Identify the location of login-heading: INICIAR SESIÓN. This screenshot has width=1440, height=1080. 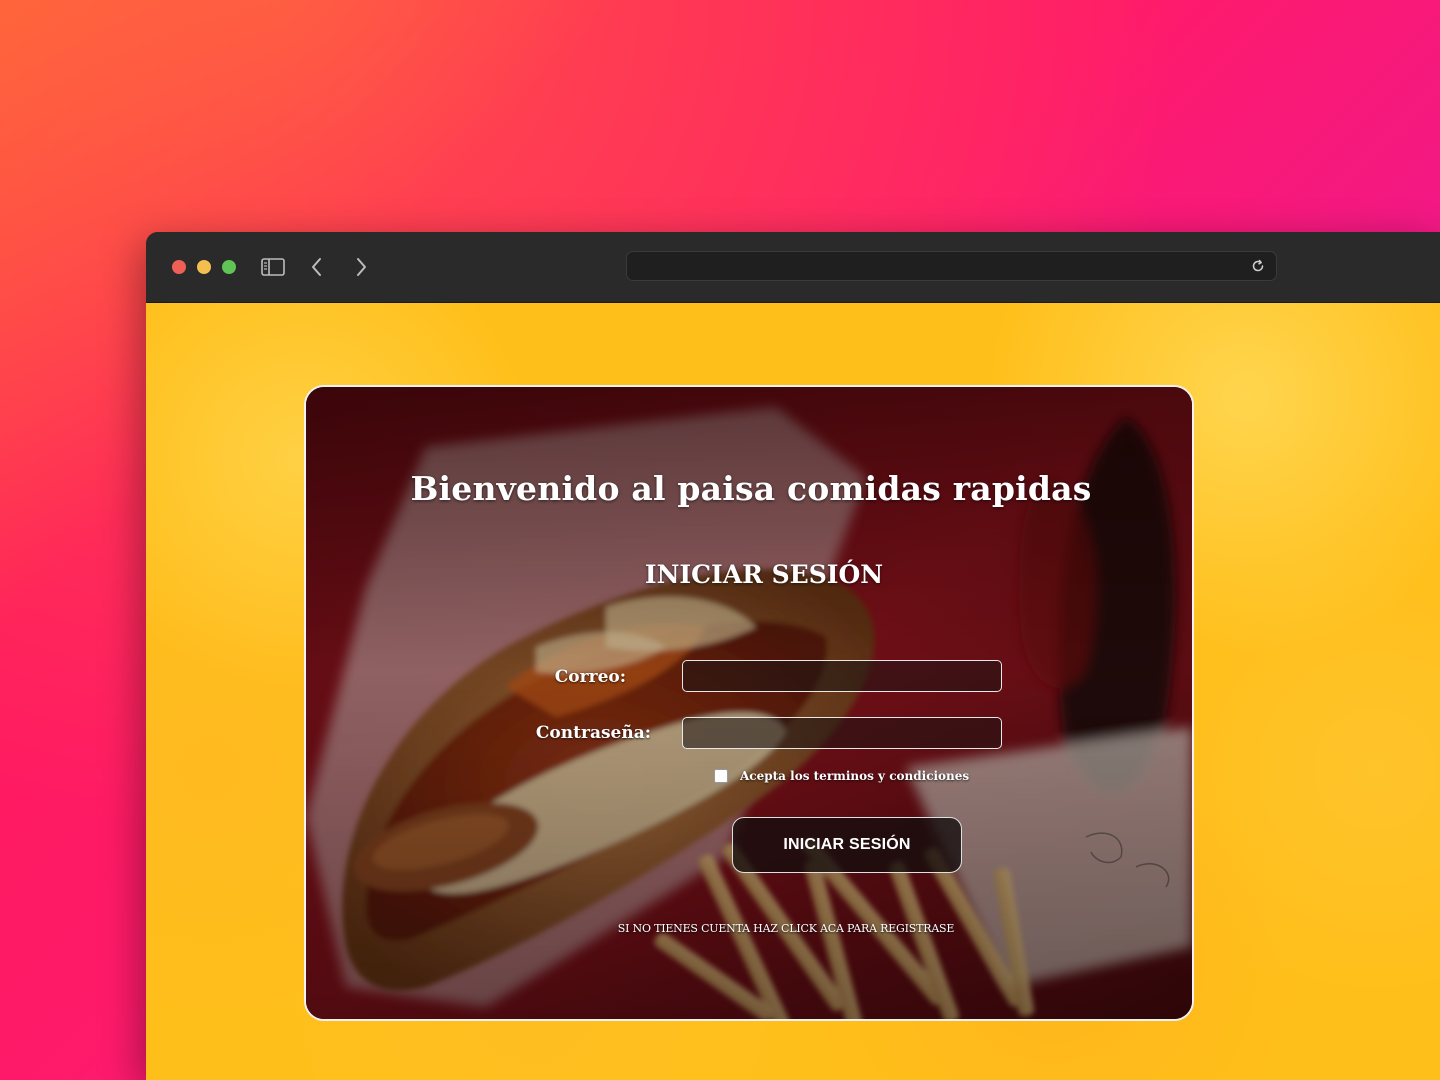
(764, 574).